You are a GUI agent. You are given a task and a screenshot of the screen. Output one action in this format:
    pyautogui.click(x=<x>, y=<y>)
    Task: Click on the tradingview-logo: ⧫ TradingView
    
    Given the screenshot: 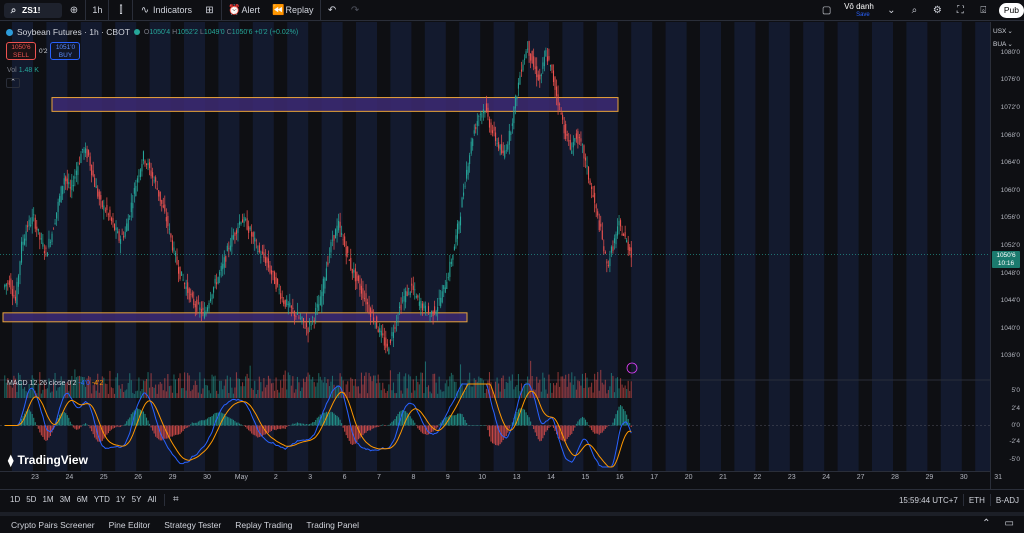 What is the action you would take?
    pyautogui.click(x=48, y=460)
    